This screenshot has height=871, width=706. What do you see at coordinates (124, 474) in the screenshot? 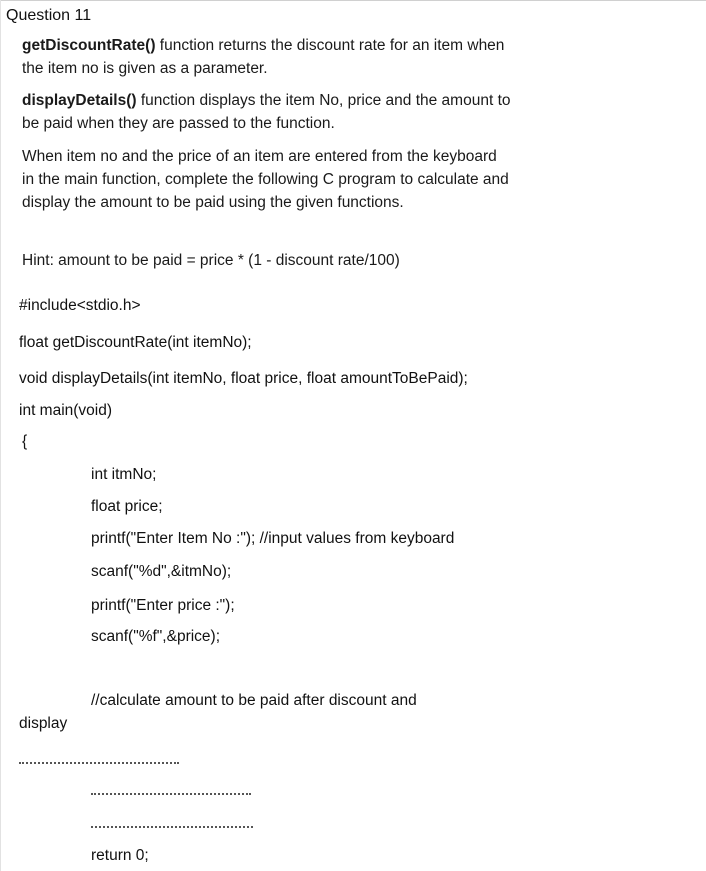
I see `code-declare-item-no: int itmNo;` at bounding box center [124, 474].